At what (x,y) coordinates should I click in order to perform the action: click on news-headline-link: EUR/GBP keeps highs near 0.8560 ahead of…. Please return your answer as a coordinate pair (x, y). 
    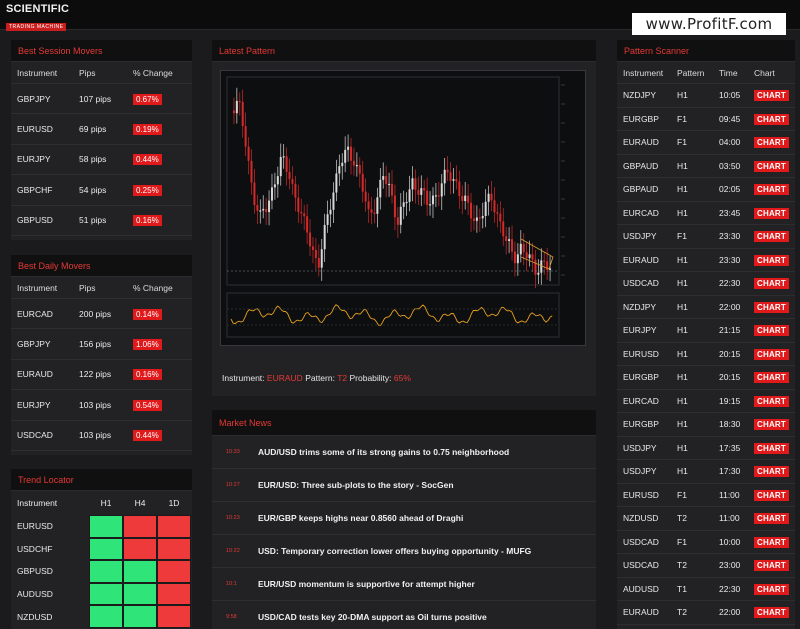
    Looking at the image, I should click on (360, 518).